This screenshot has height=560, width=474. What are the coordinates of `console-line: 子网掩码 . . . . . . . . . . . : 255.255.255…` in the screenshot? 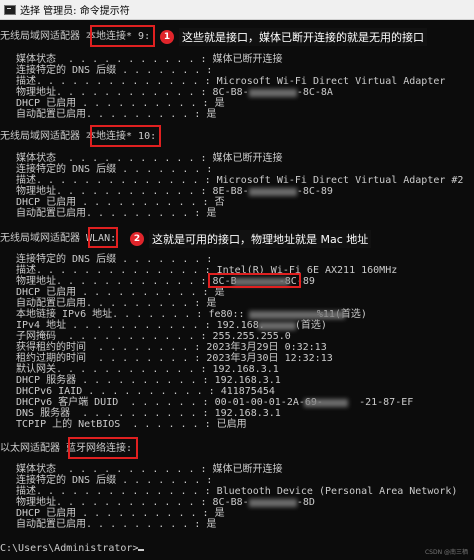 It's located at (153, 336).